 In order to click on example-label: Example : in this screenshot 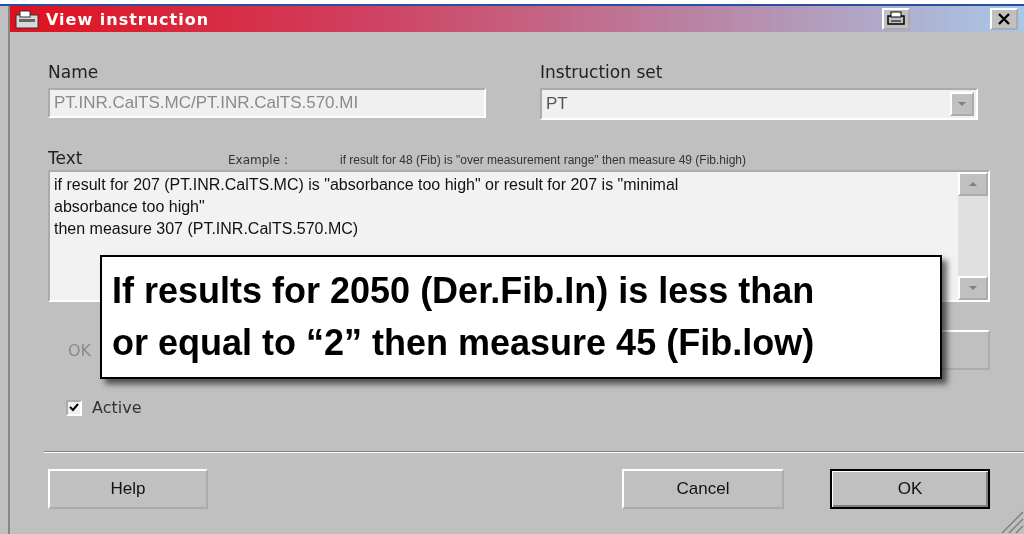, I will do `click(258, 160)`.